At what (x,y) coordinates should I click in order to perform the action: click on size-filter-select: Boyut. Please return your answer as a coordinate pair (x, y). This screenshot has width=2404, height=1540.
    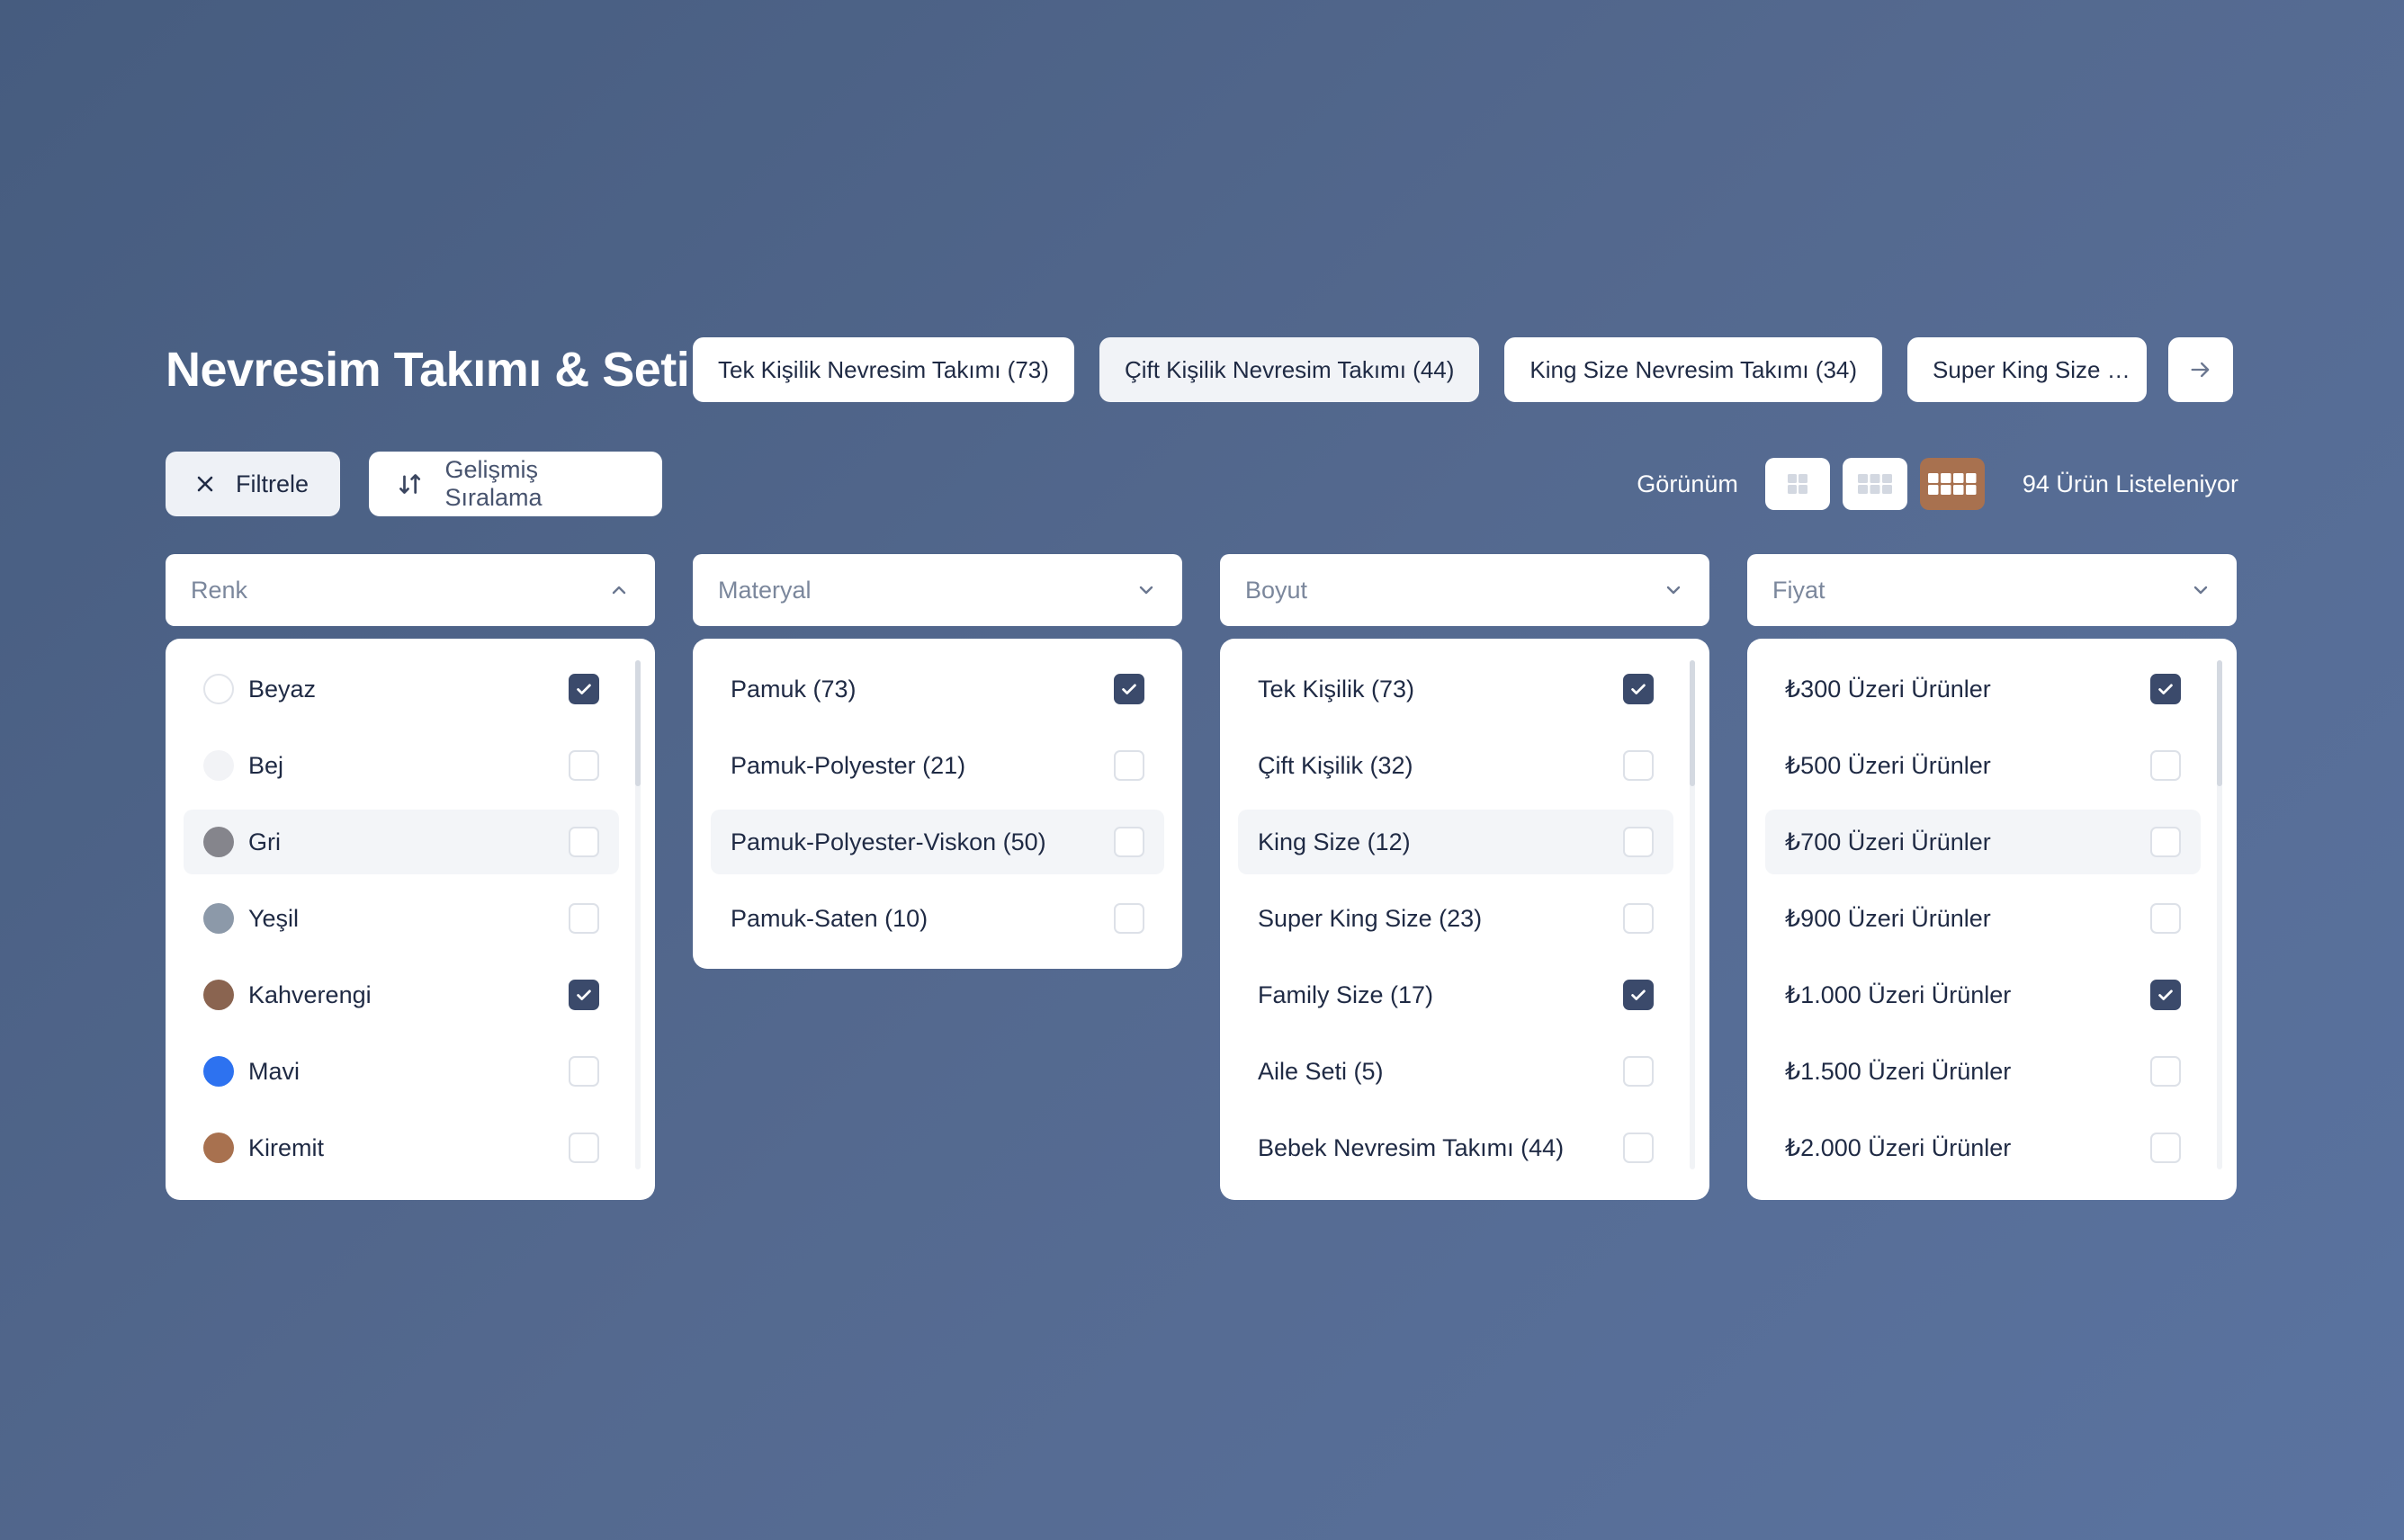
    Looking at the image, I should click on (1464, 590).